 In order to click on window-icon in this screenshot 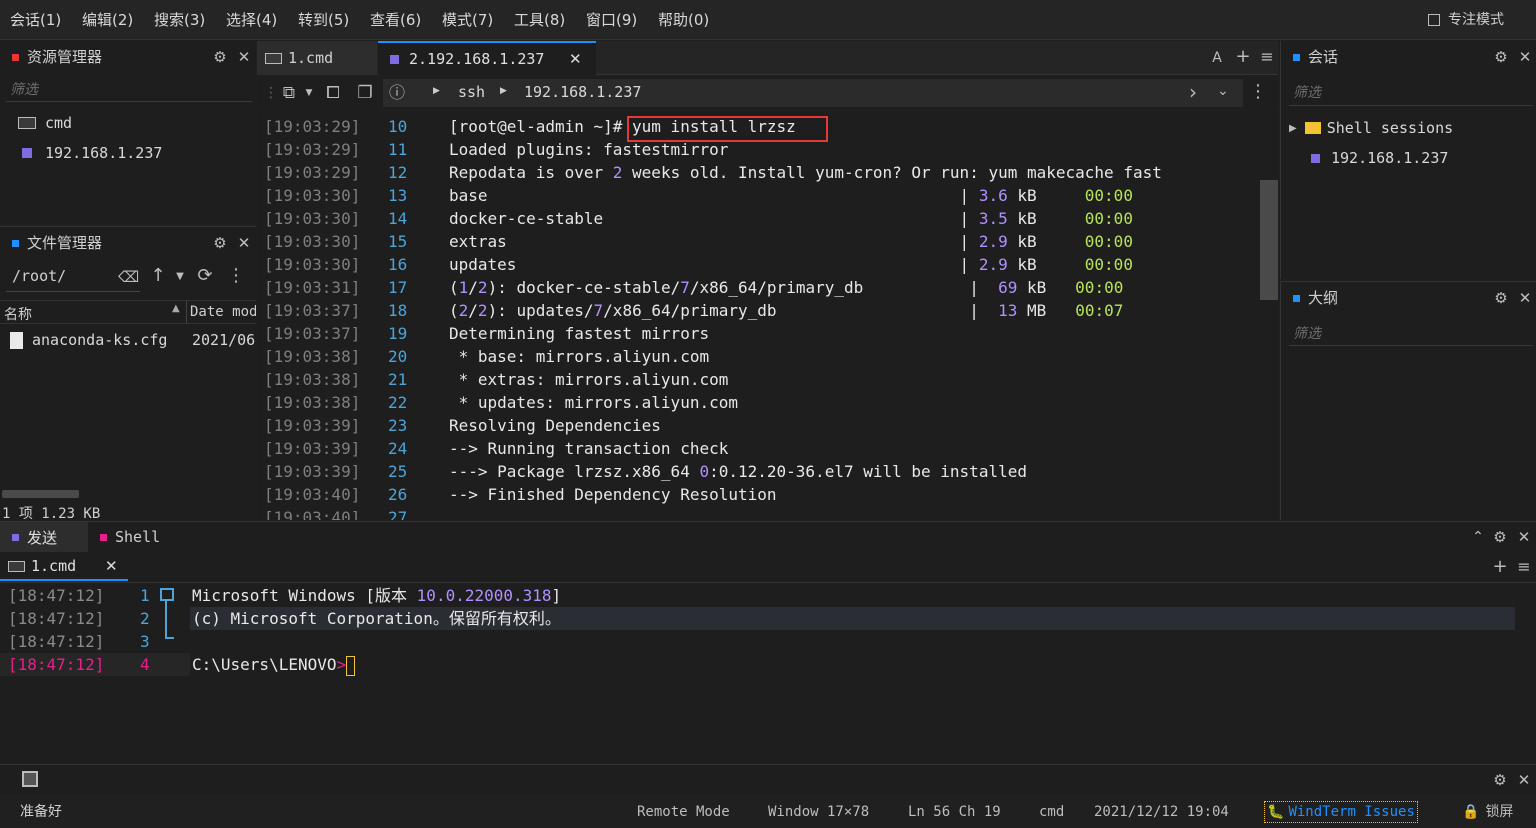, I will do `click(30, 779)`.